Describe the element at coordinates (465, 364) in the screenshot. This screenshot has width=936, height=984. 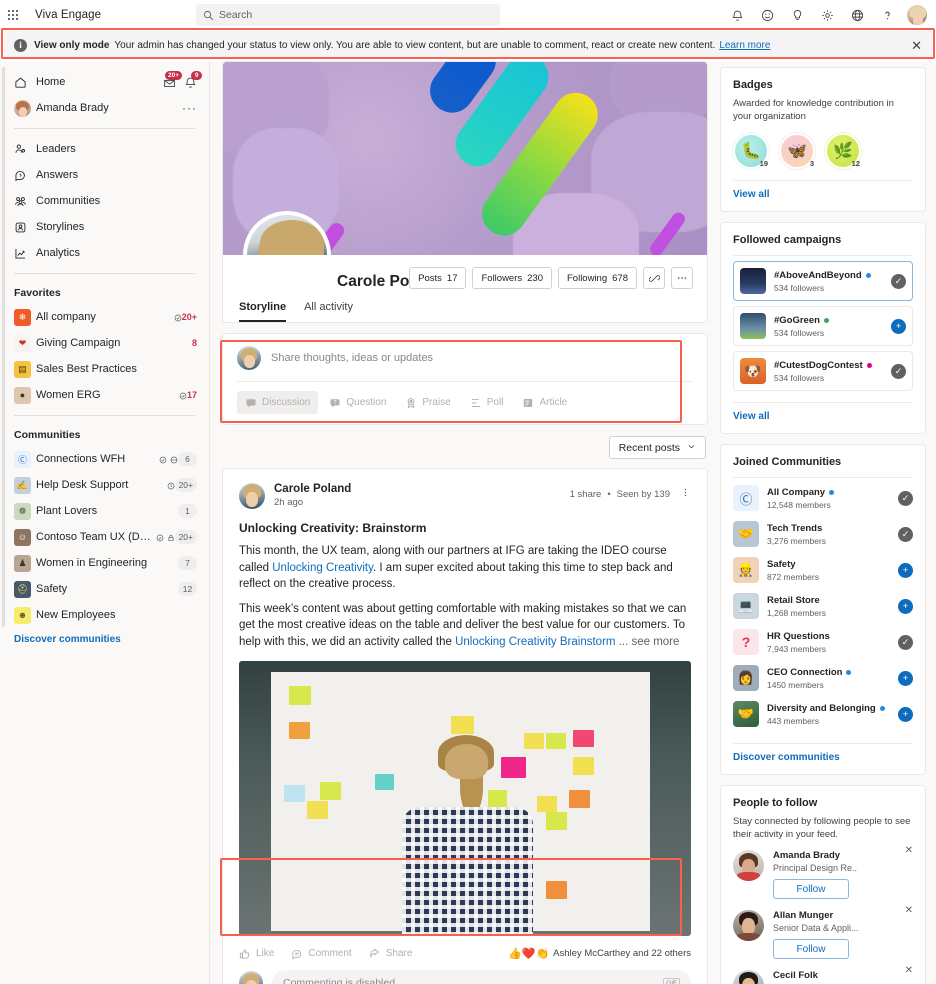
I see `composer-input-row: Share thoughts, ideas or updates` at that location.